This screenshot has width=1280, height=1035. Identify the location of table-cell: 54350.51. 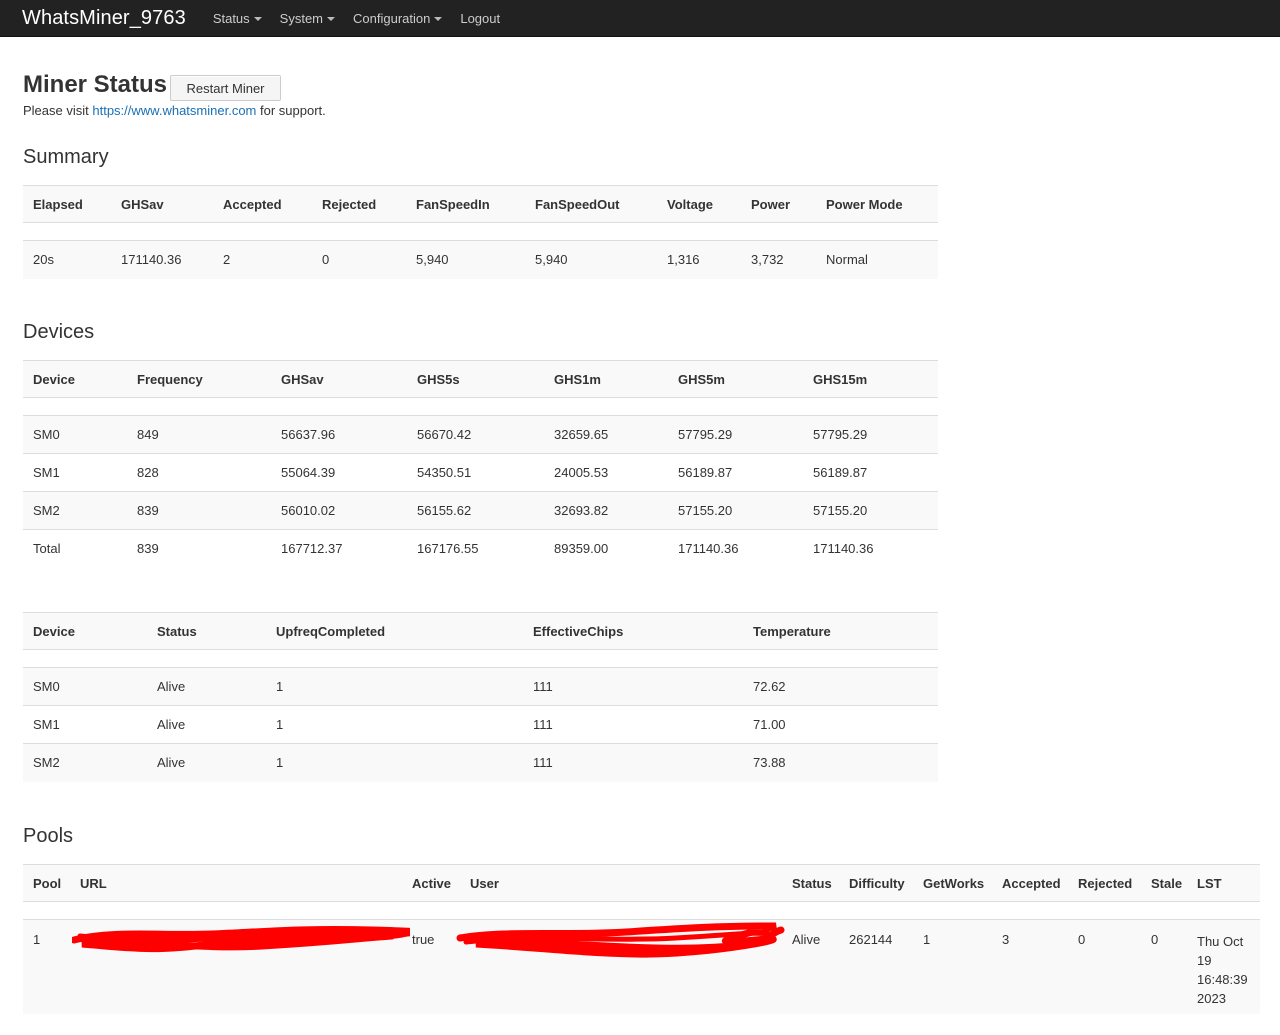
(475, 472).